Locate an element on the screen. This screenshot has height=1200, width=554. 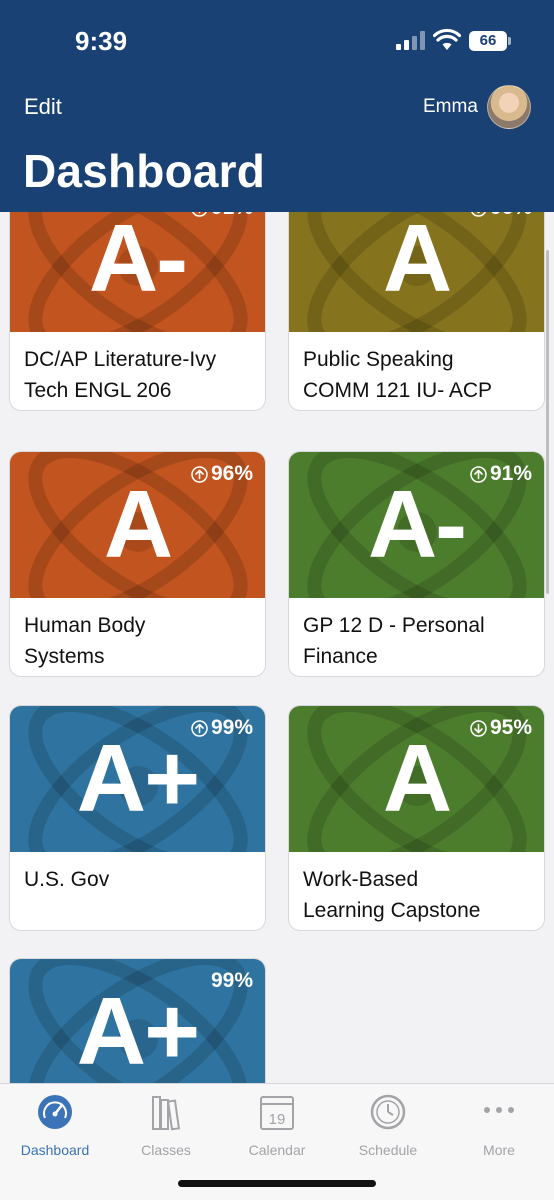
course-name: Human Body Systems is located at coordinates (85, 641).